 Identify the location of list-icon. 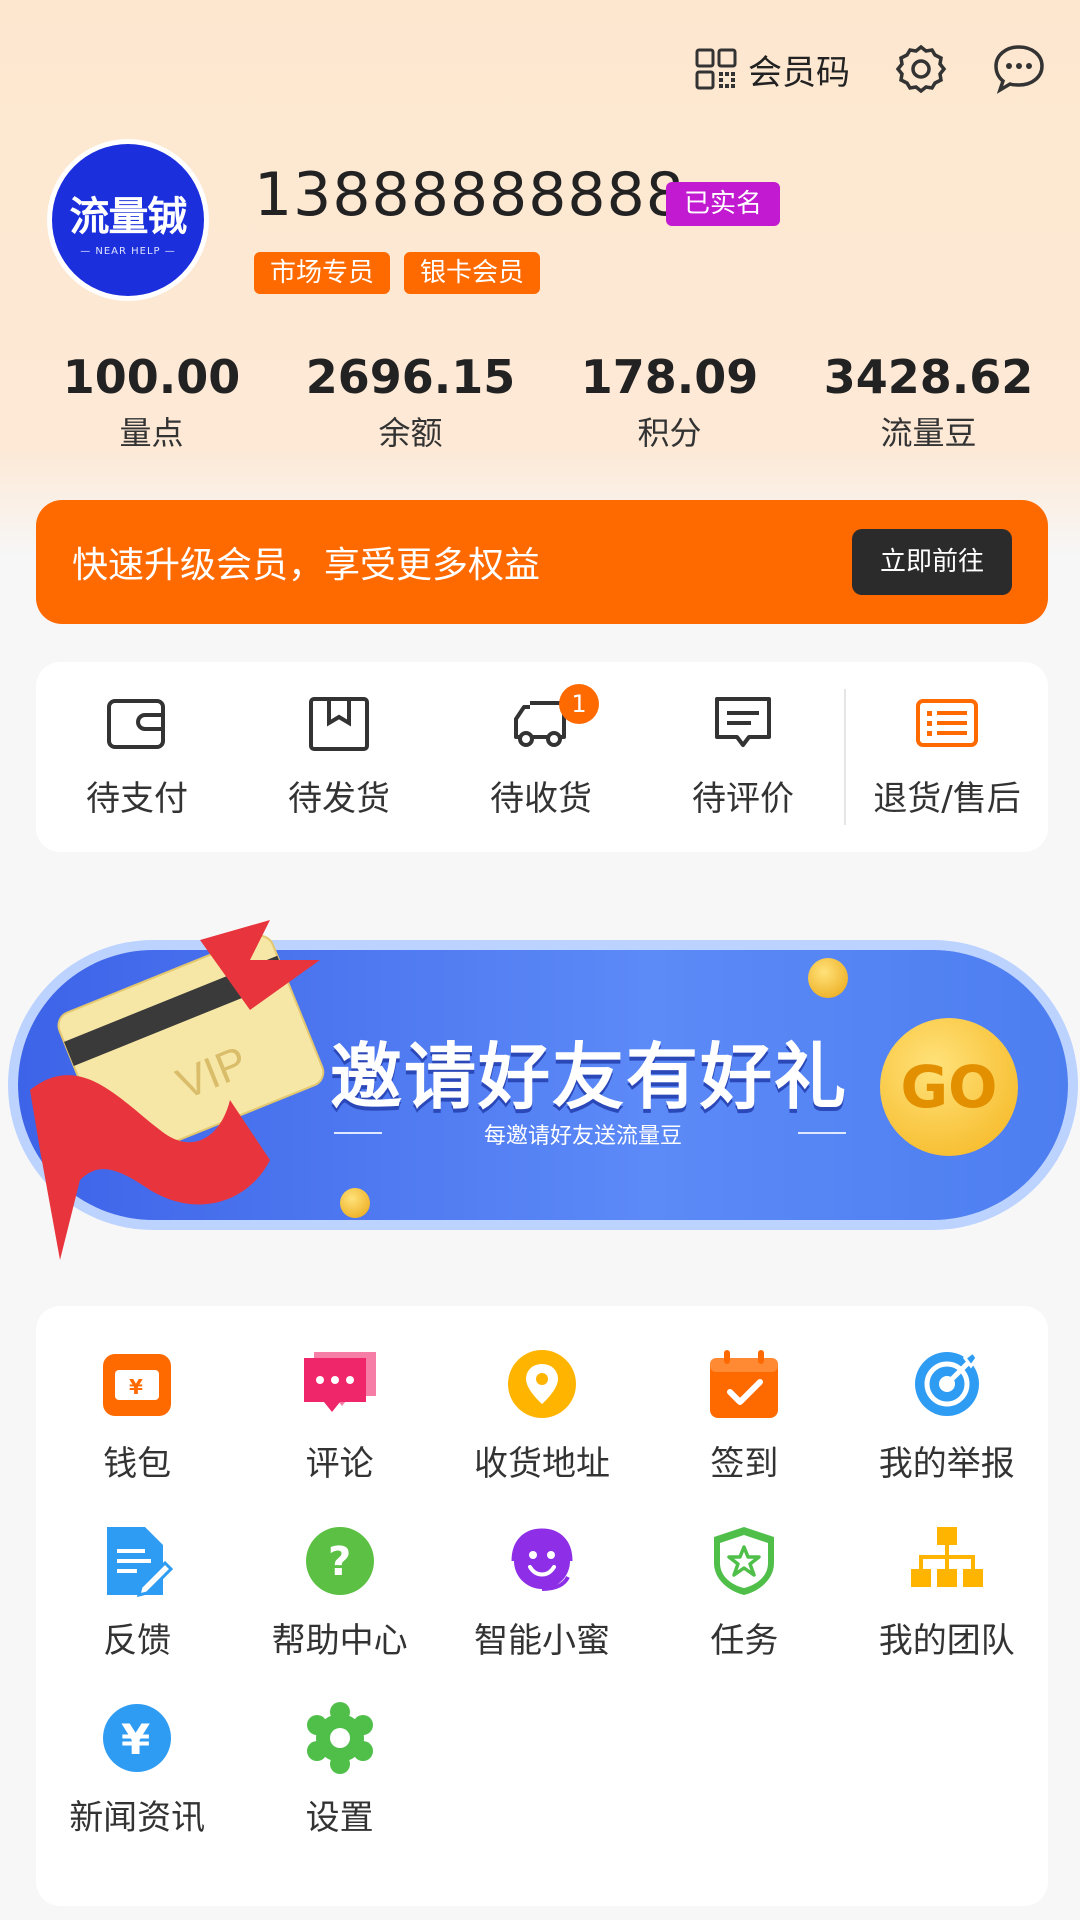
(947, 722).